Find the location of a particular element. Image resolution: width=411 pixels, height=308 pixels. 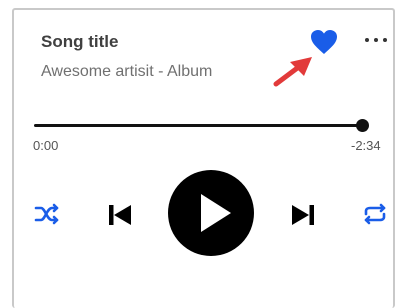

song-title: Song title is located at coordinates (80, 41).